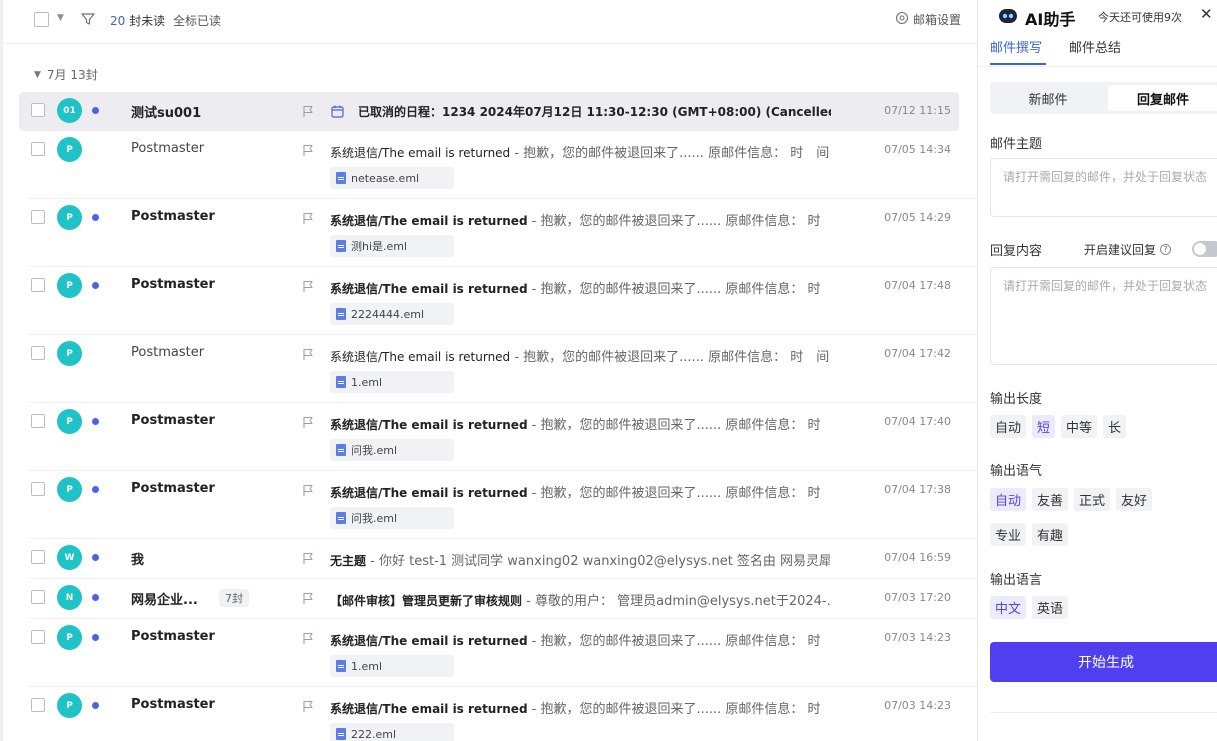  What do you see at coordinates (95, 705) in the screenshot?
I see `unread-dot` at bounding box center [95, 705].